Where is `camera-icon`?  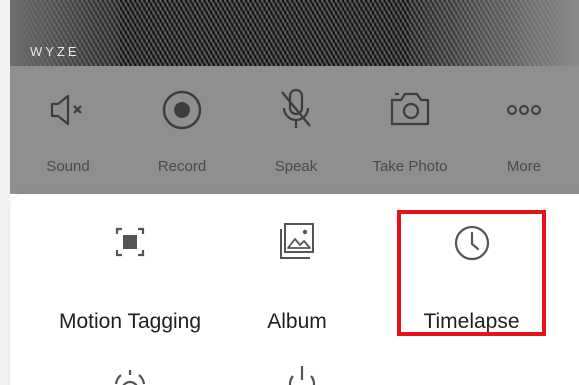 camera-icon is located at coordinates (410, 109).